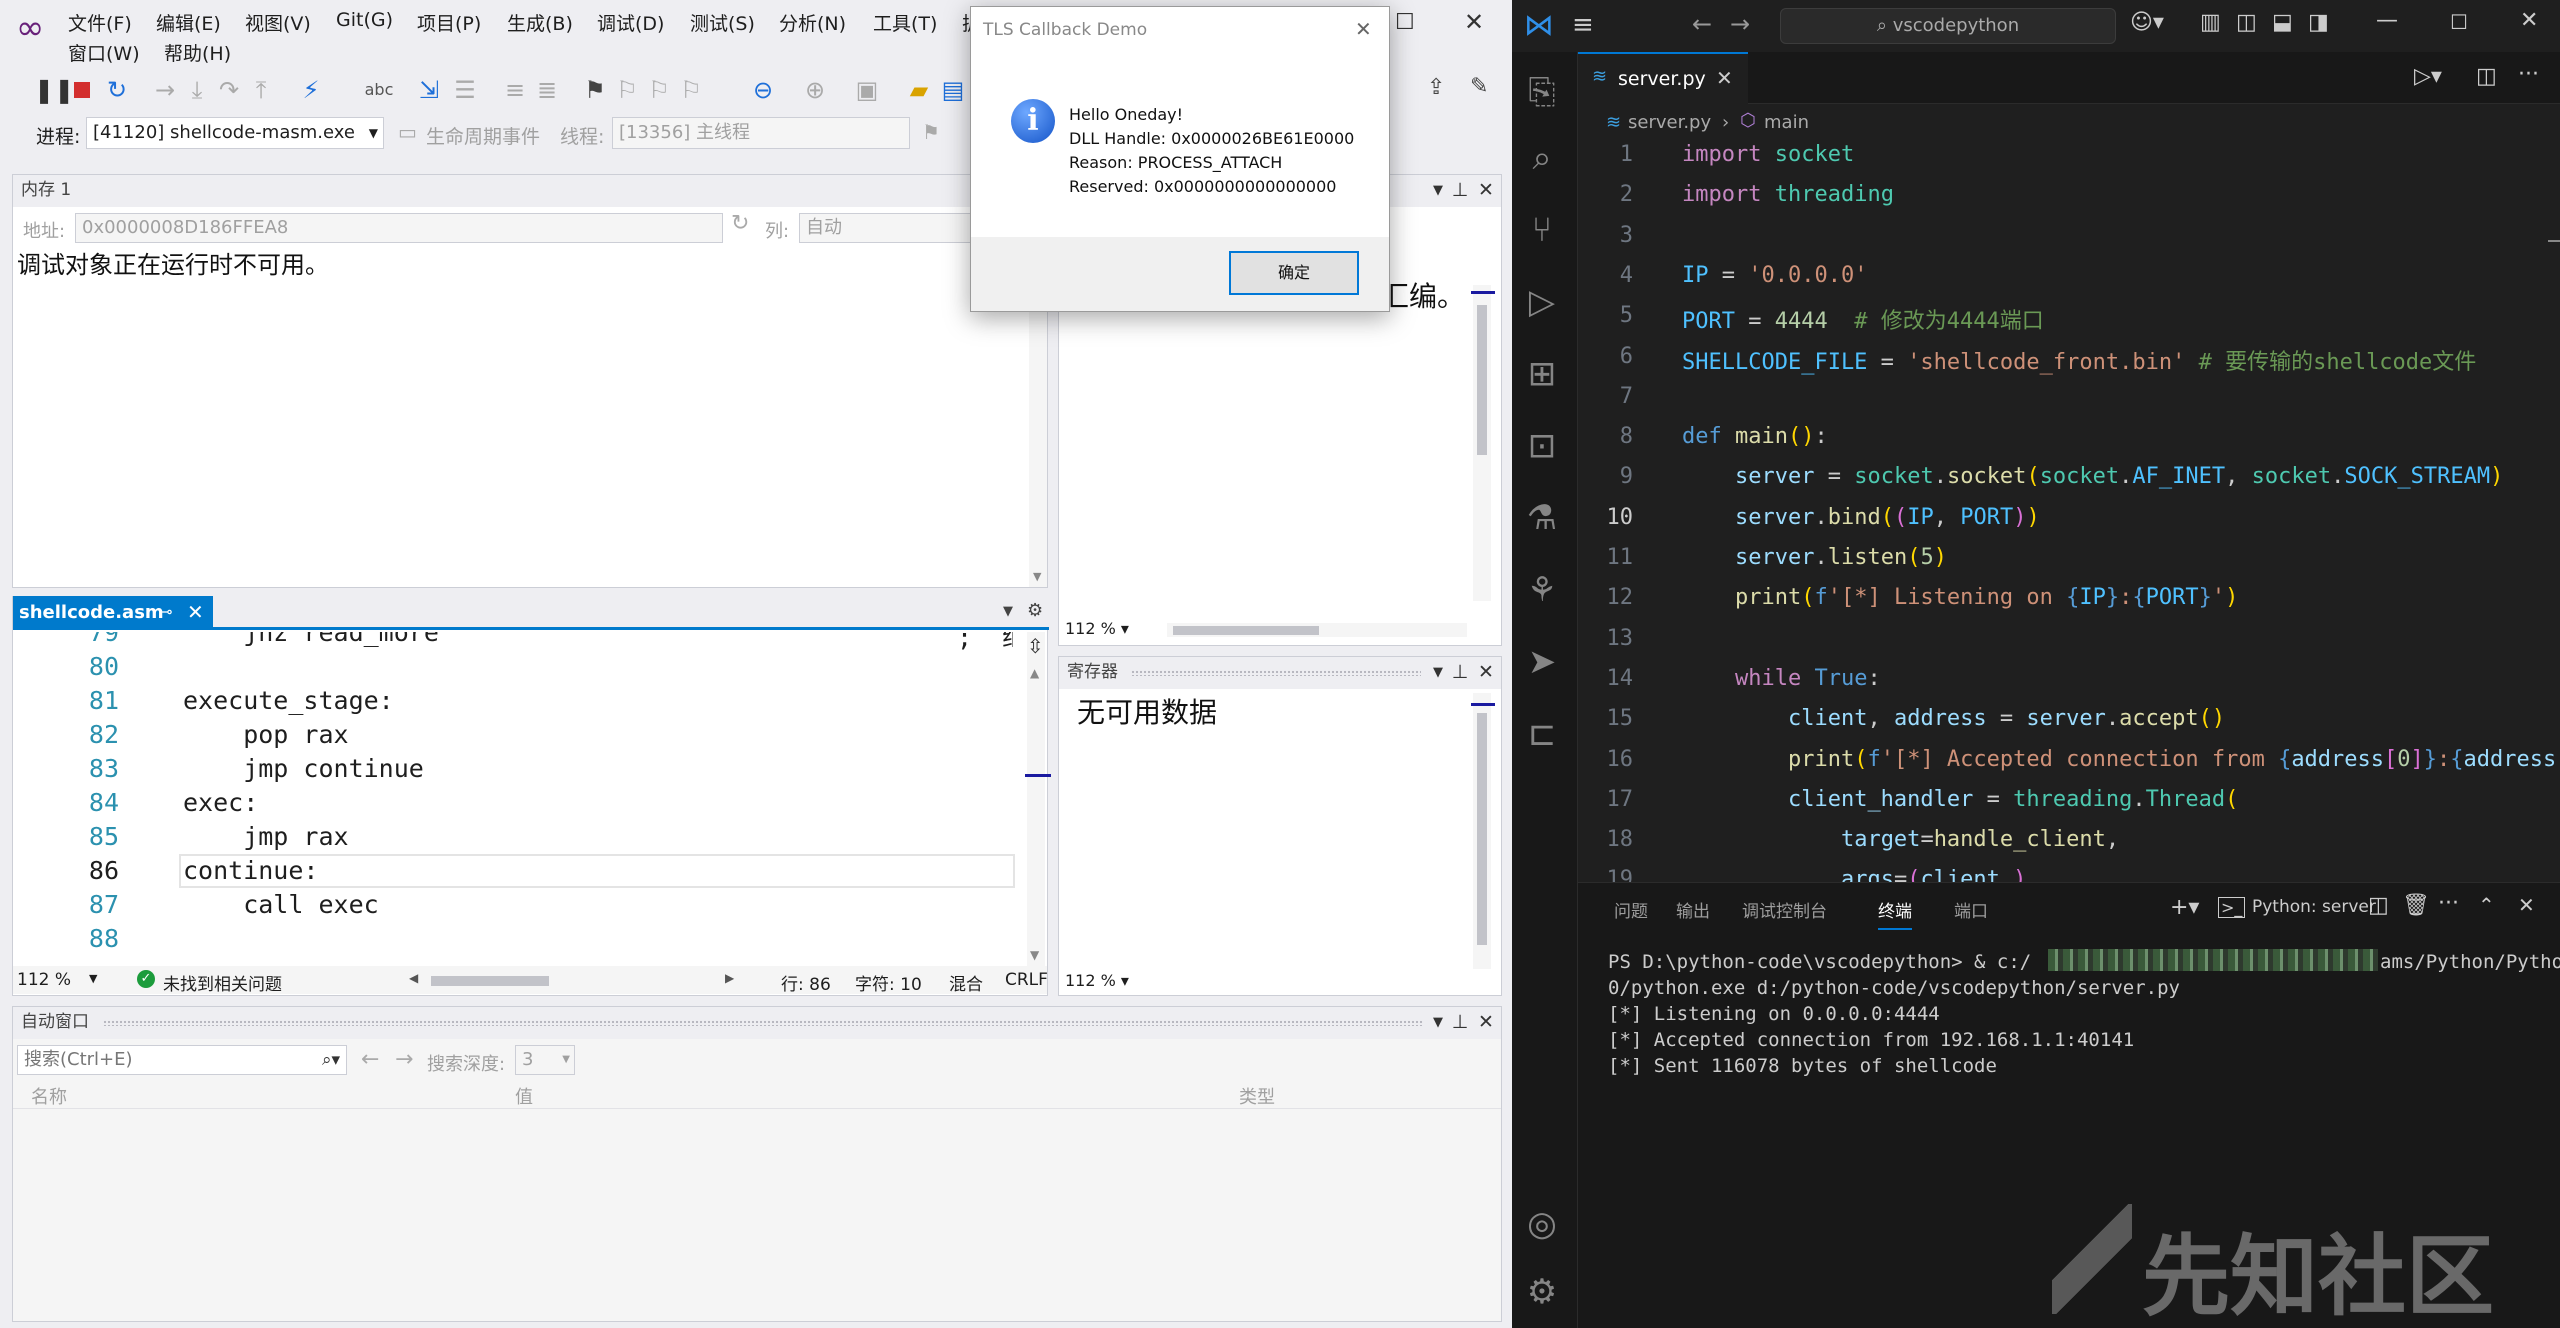 The width and height of the screenshot is (2560, 1328). What do you see at coordinates (2378, 905) in the screenshot?
I see `split-terminal-icon: ◫` at bounding box center [2378, 905].